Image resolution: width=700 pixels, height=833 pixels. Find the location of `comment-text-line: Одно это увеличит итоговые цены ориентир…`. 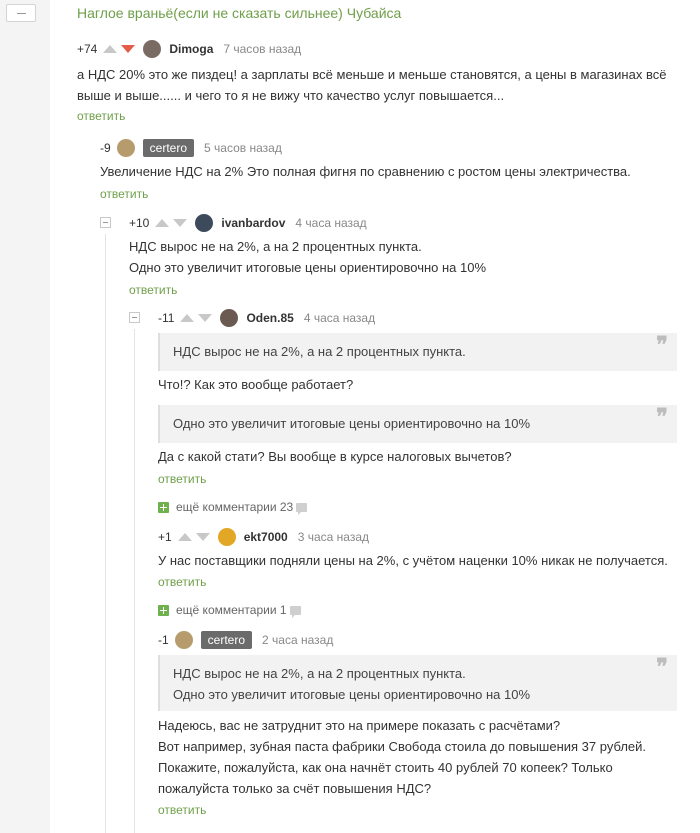

comment-text-line: Одно это увеличит итоговые цены ориентир… is located at coordinates (308, 267).